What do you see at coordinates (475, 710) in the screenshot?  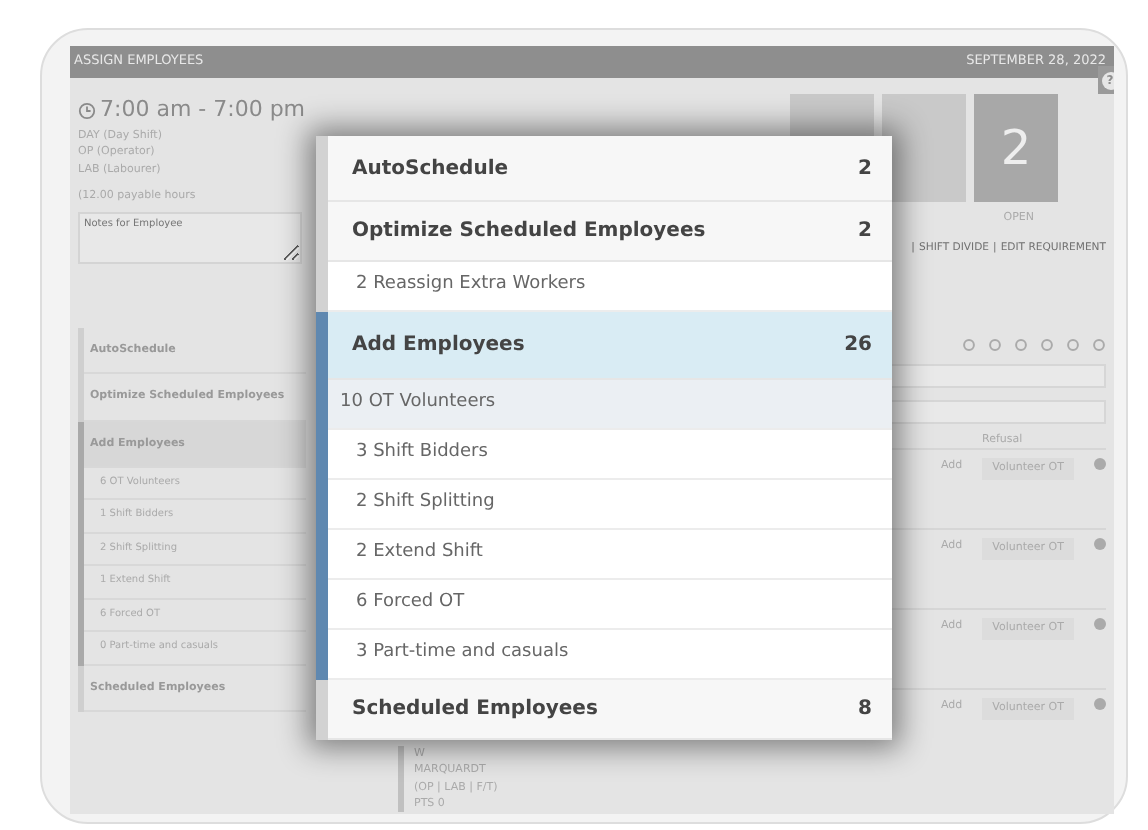 I see `section-label: Scheduled Employees` at bounding box center [475, 710].